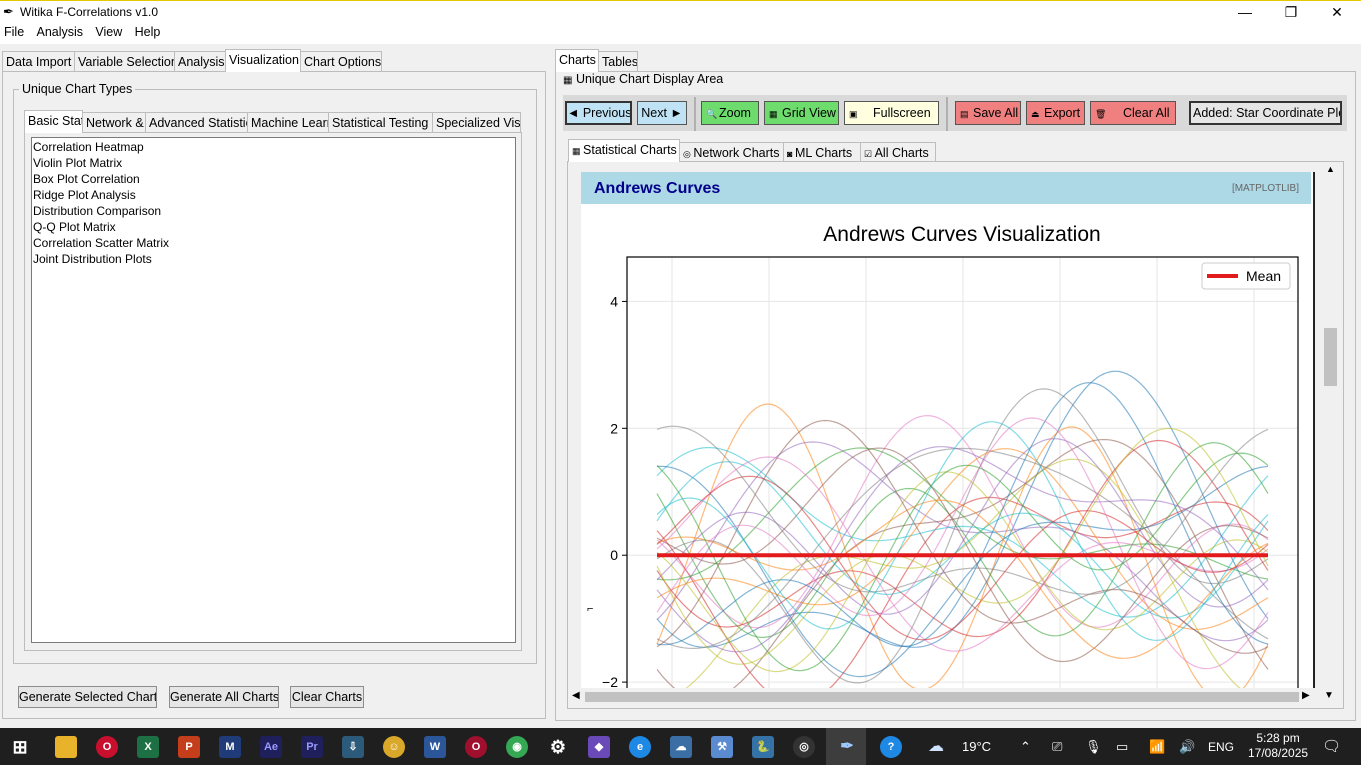 The width and height of the screenshot is (1361, 765). I want to click on volume-icon: 🔊, so click(1187, 747).